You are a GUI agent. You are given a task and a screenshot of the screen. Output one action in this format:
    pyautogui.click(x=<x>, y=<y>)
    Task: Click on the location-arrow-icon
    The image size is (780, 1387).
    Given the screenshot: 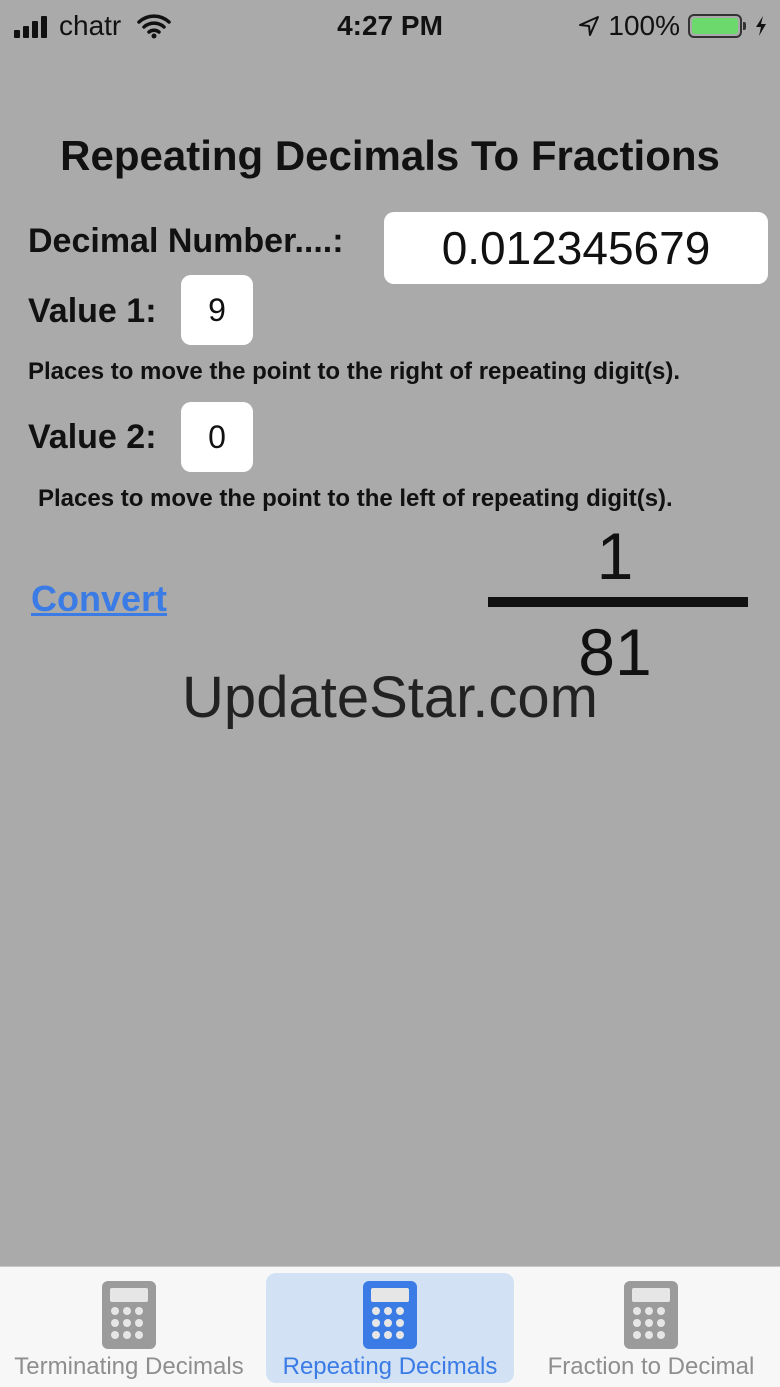 What is the action you would take?
    pyautogui.click(x=589, y=26)
    